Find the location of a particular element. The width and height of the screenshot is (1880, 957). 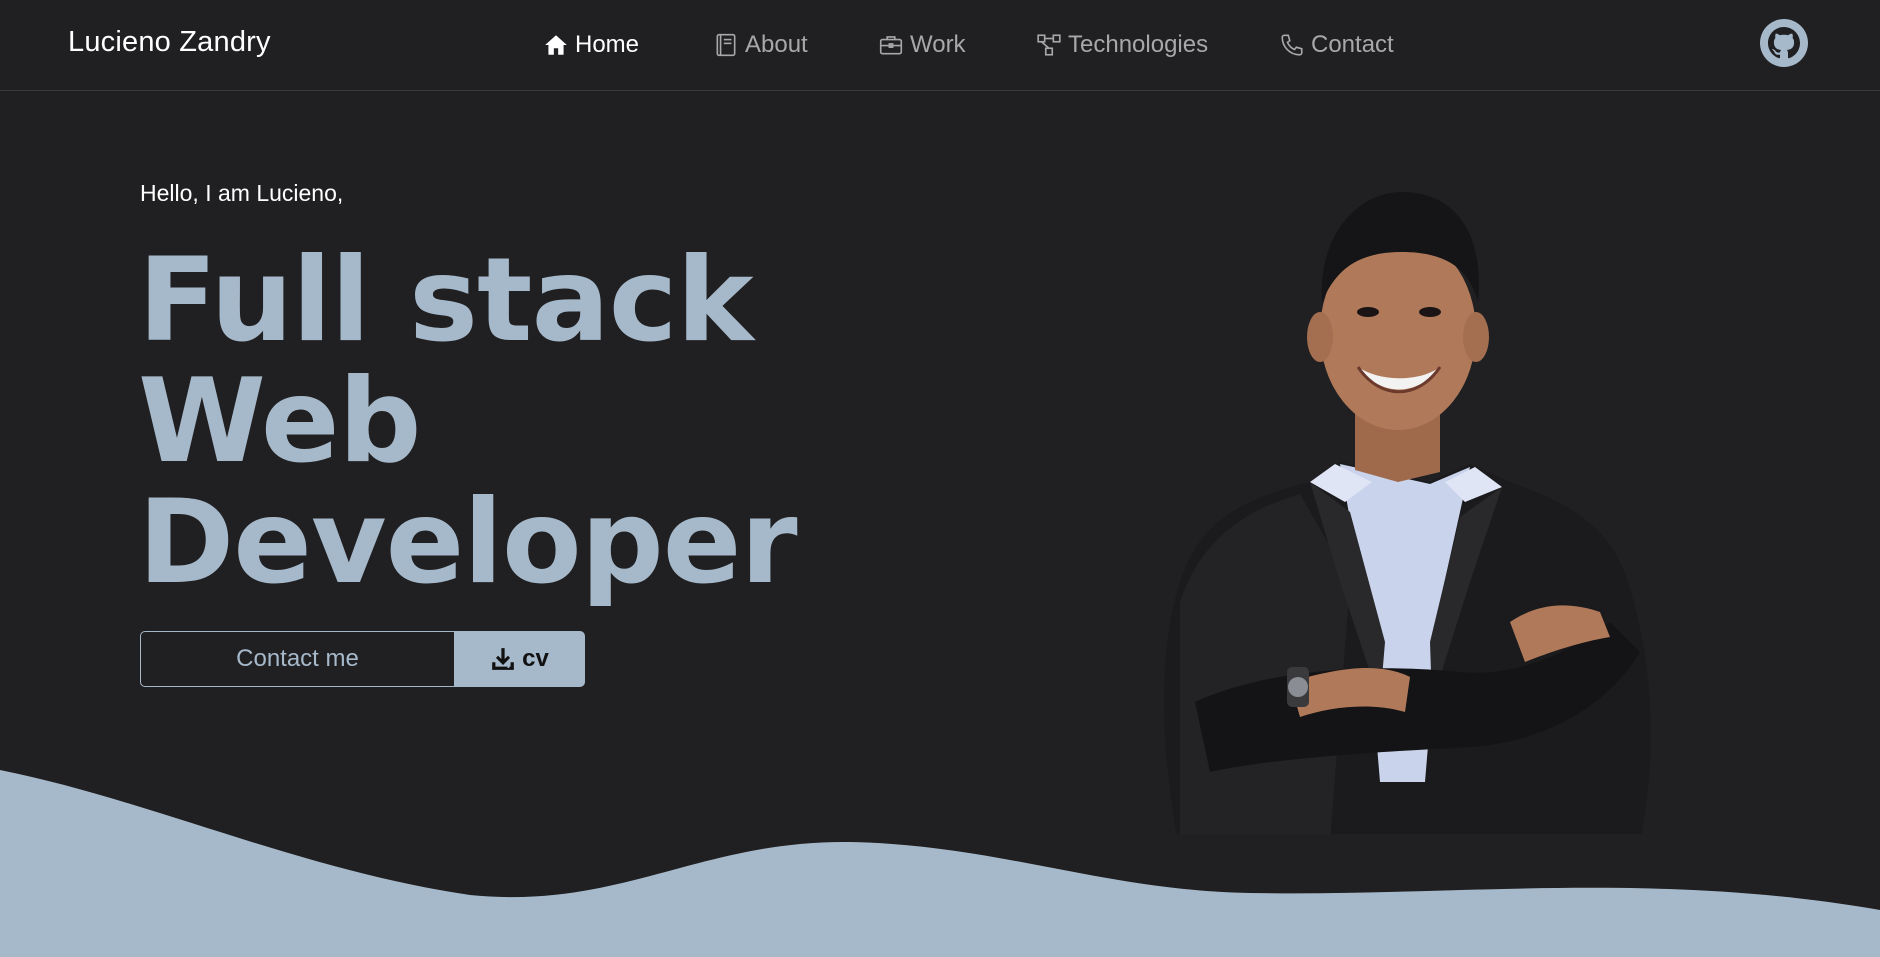

download-cv-button: cv is located at coordinates (519, 659).